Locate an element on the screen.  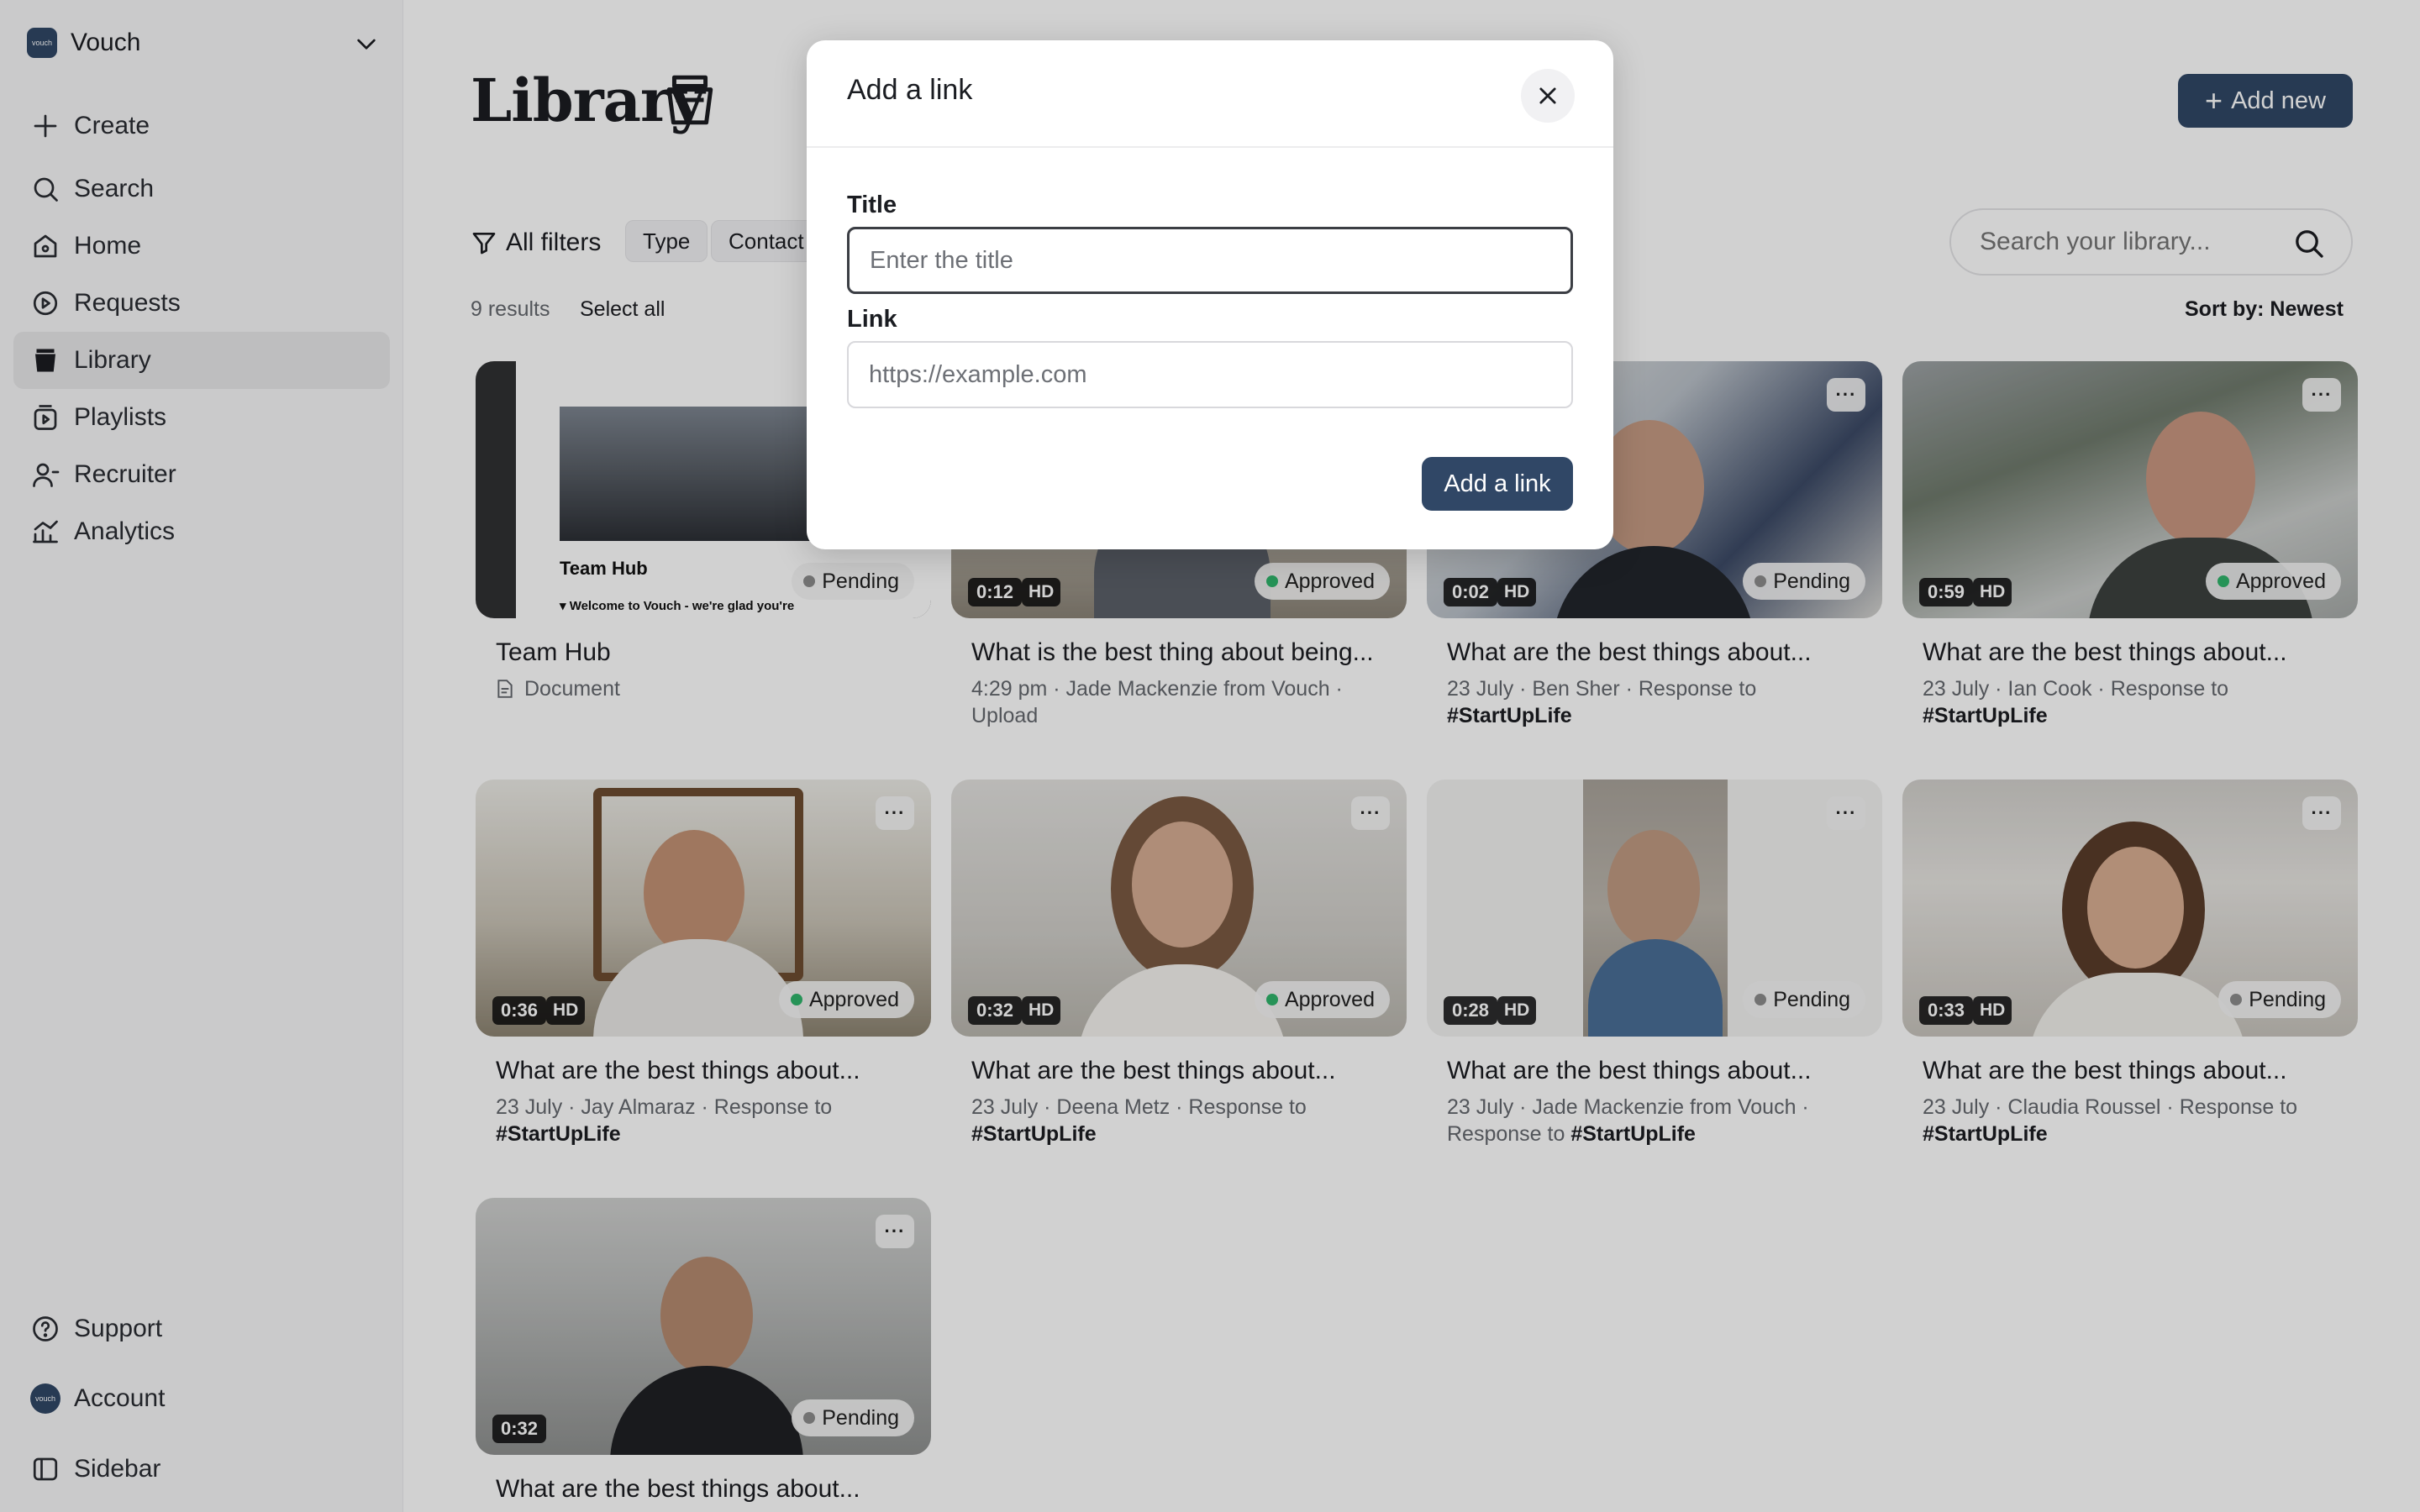
close-icon is located at coordinates (1547, 95).